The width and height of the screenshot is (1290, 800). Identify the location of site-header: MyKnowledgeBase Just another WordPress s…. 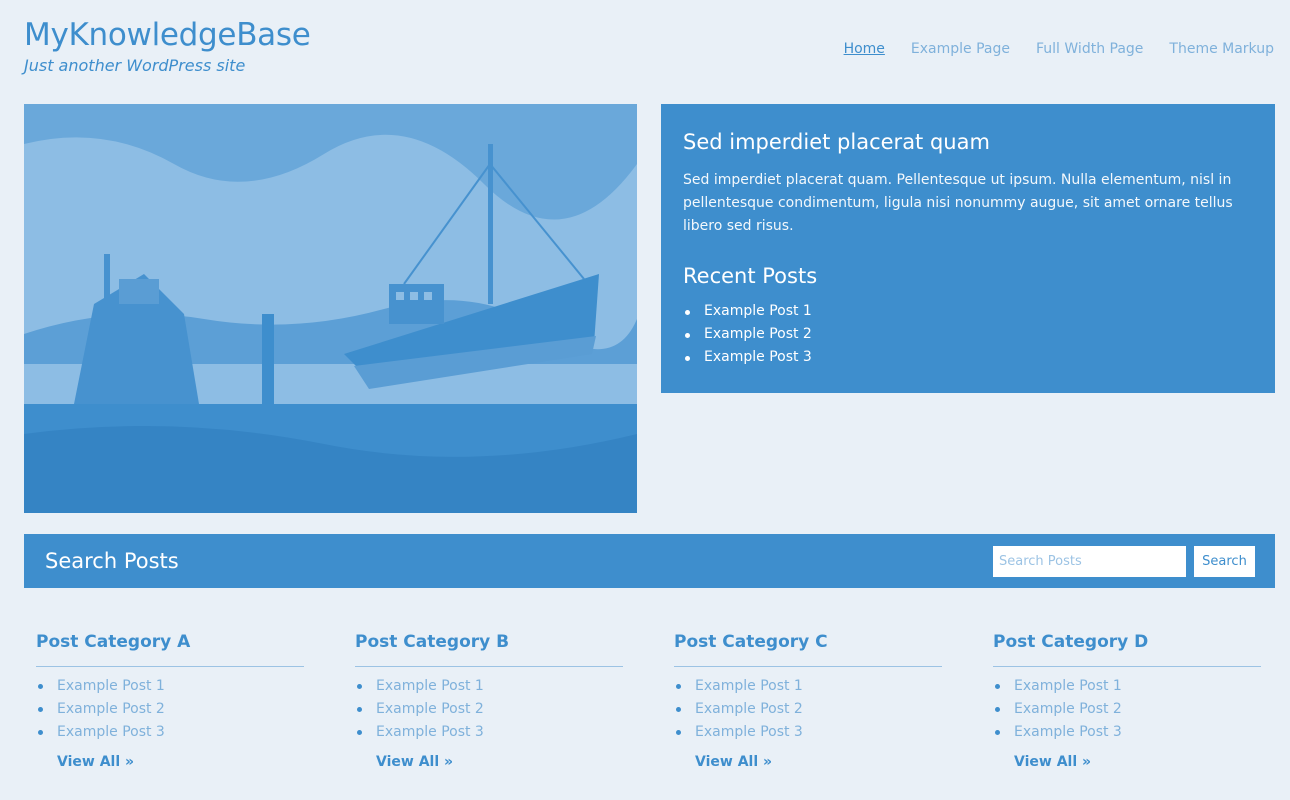
(167, 45).